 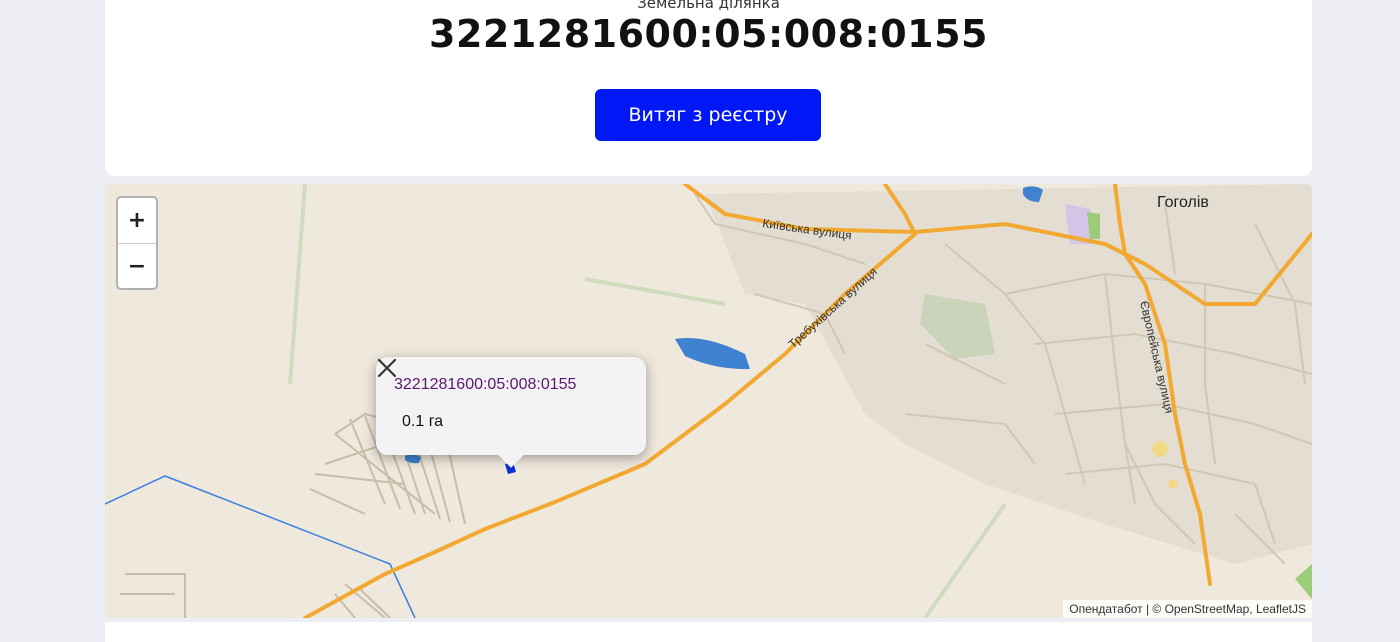 What do you see at coordinates (485, 385) in the screenshot?
I see `popup-parcel-link: 3221281600:05:008:0155` at bounding box center [485, 385].